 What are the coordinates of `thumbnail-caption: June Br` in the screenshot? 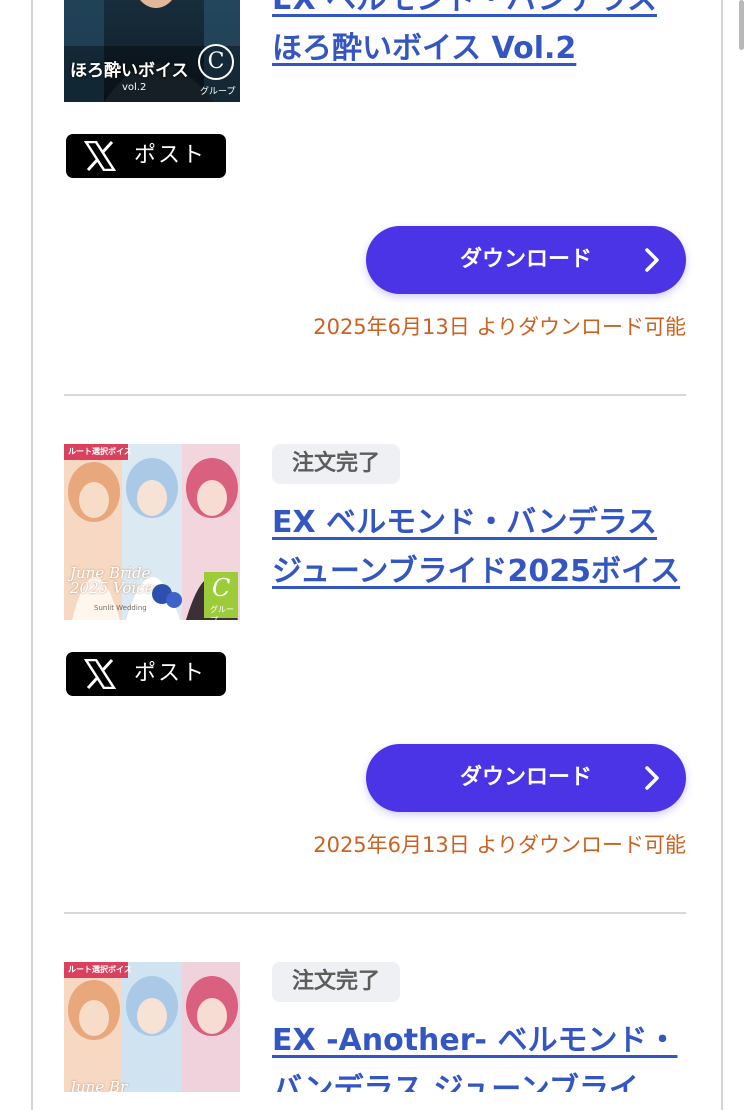 It's located at (99, 1085).